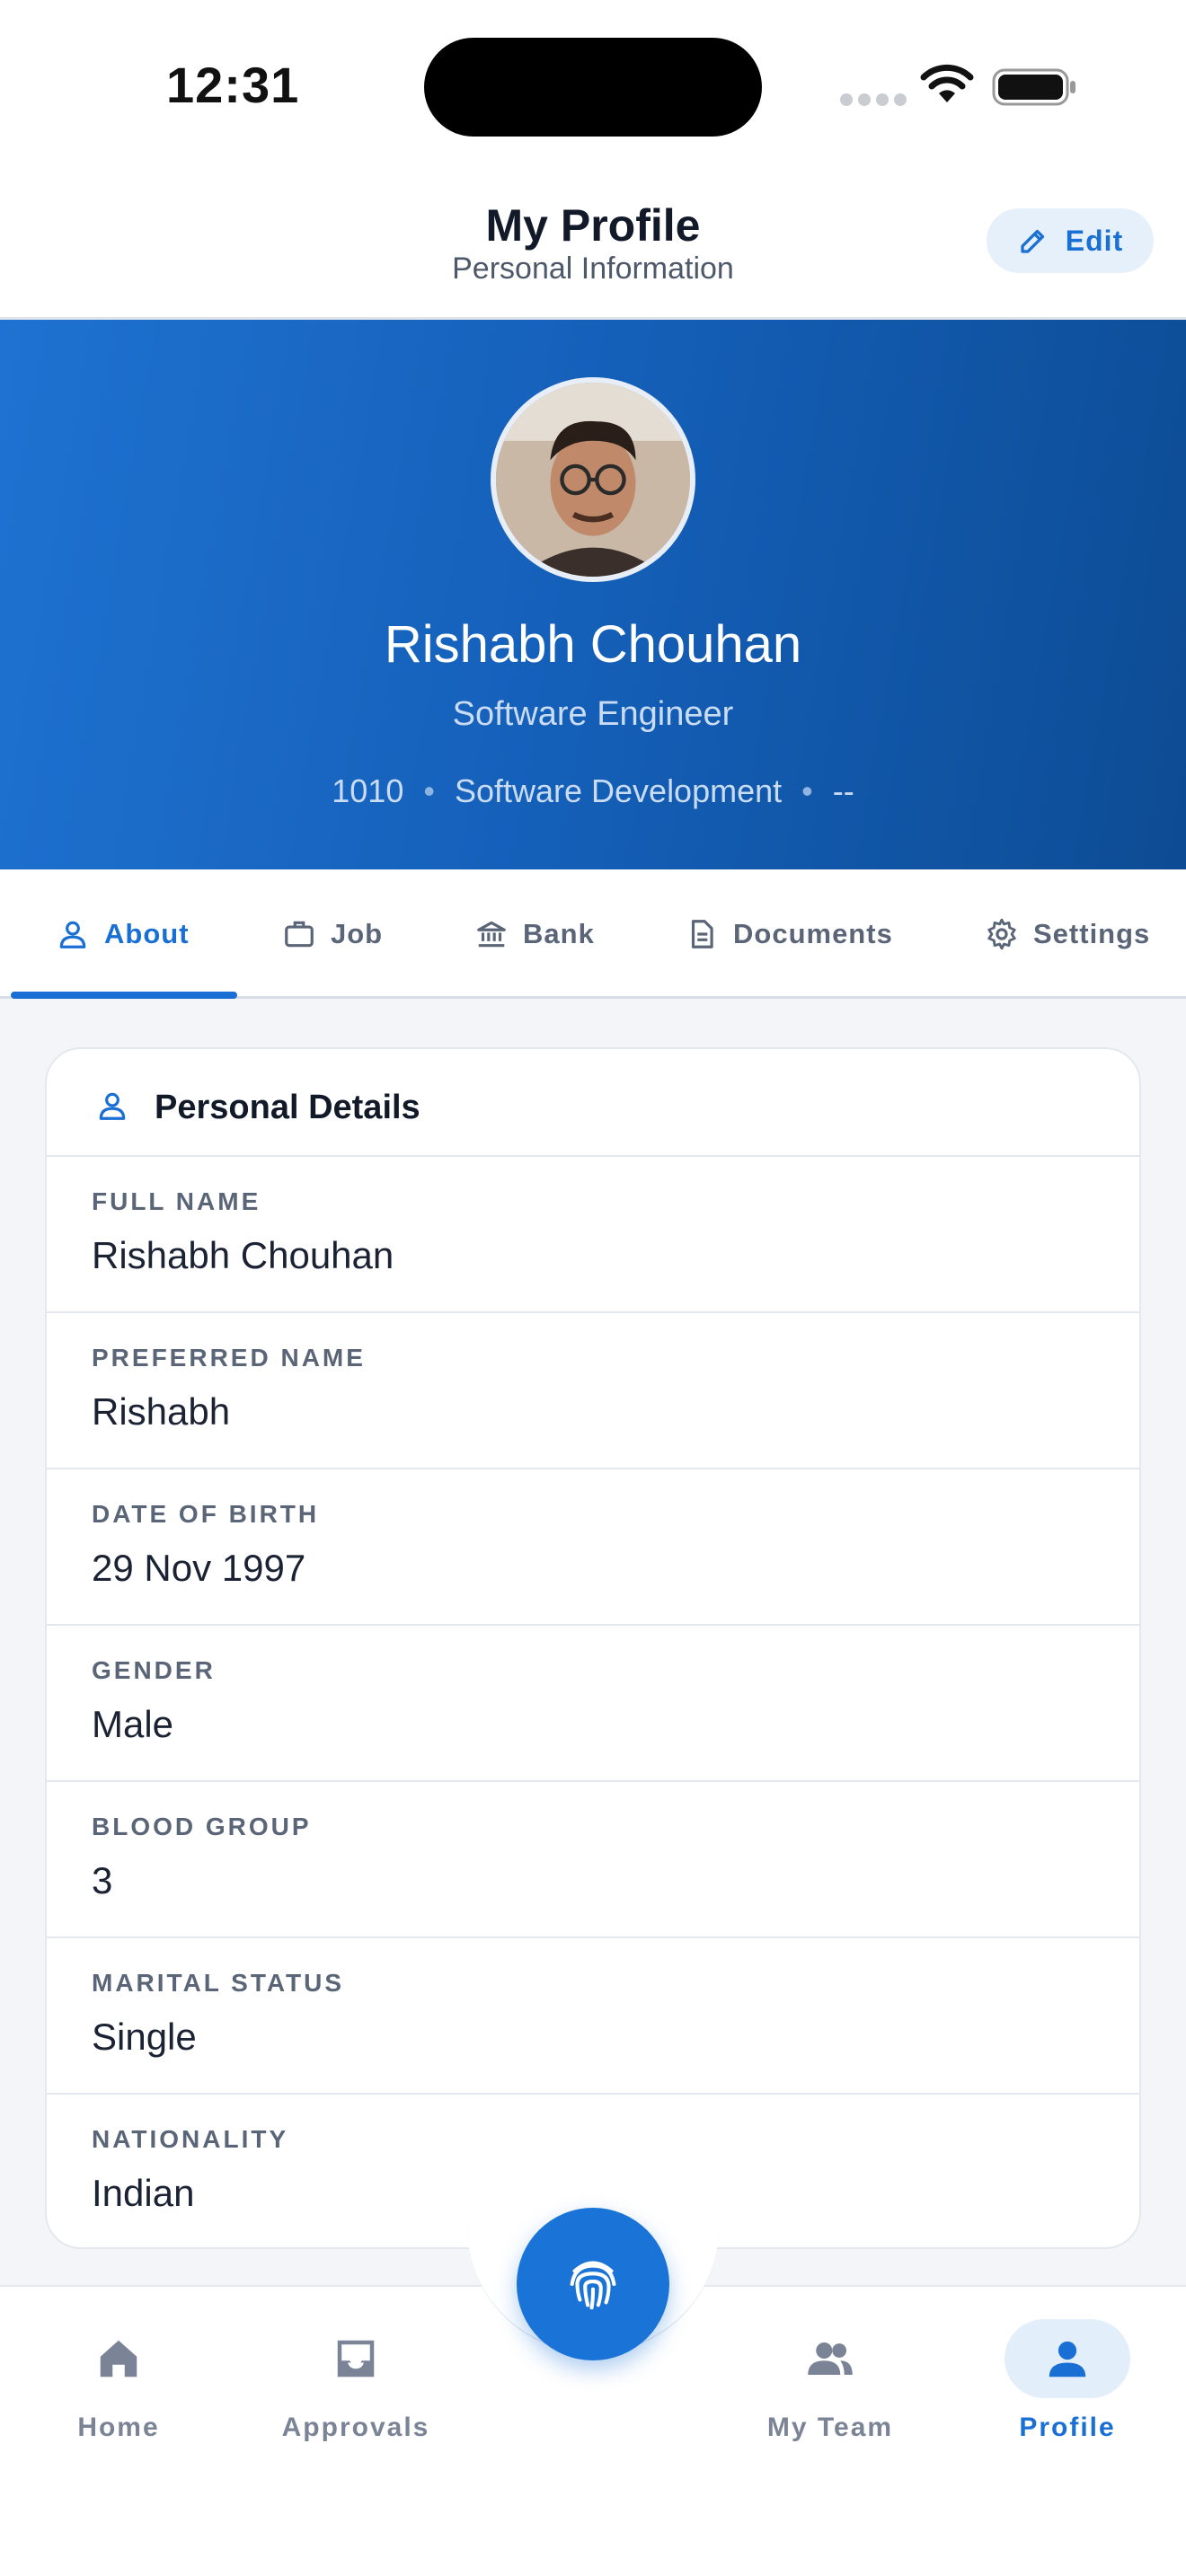 This screenshot has width=1186, height=2576. I want to click on nav-approvals: Approvals, so click(356, 2381).